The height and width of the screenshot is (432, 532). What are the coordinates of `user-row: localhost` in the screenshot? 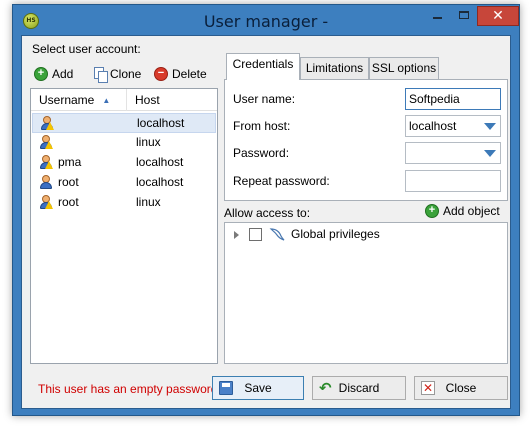 It's located at (124, 123).